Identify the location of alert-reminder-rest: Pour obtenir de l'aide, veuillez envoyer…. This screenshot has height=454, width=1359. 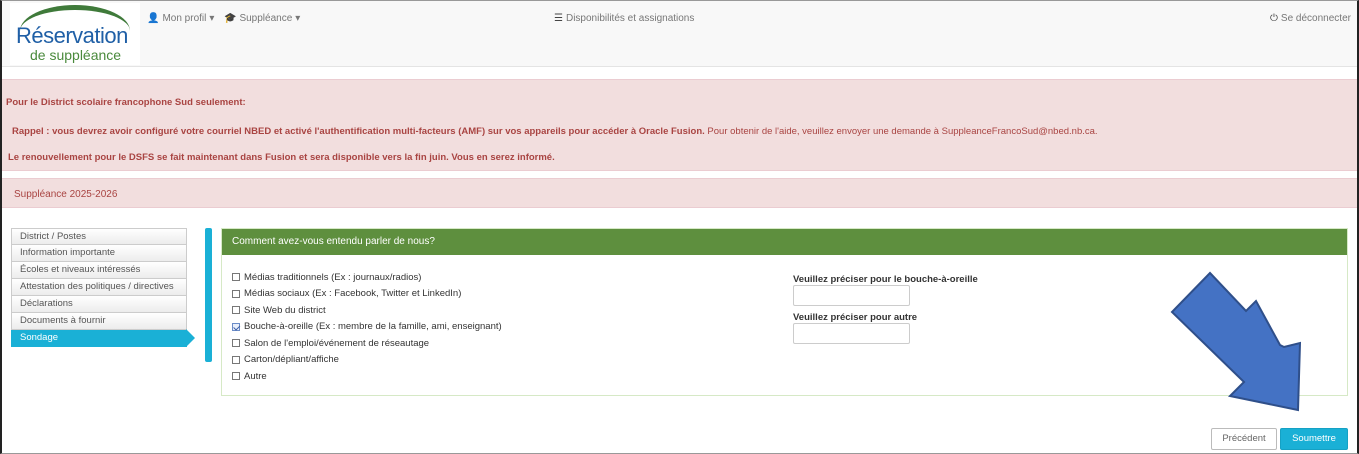
(901, 131).